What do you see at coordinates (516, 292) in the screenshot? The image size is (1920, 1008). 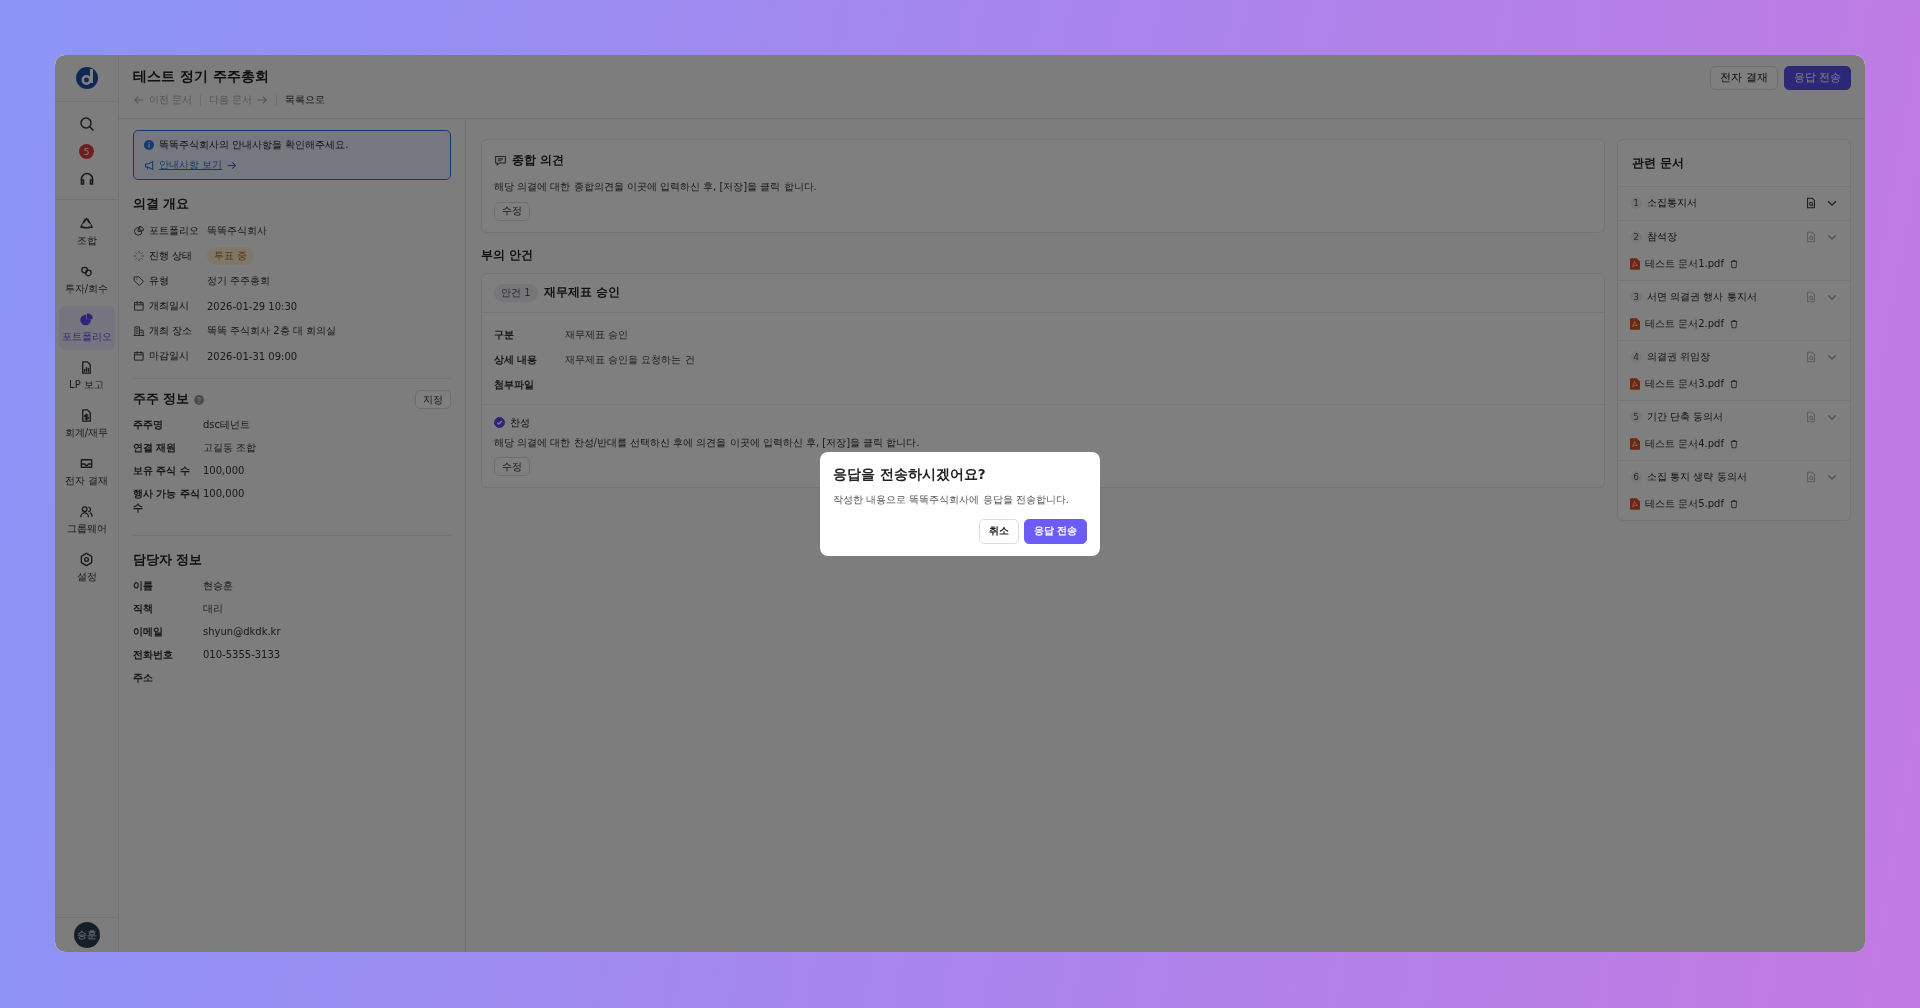 I see `agenda-tag: 안건 1` at bounding box center [516, 292].